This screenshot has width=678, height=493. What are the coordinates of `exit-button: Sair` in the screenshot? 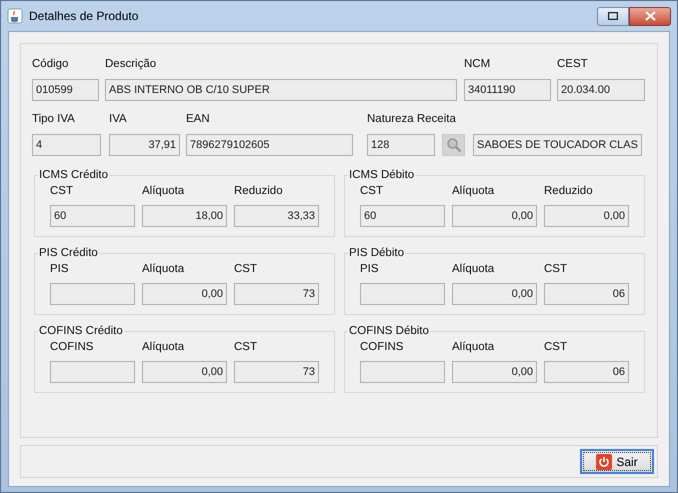 It's located at (617, 461).